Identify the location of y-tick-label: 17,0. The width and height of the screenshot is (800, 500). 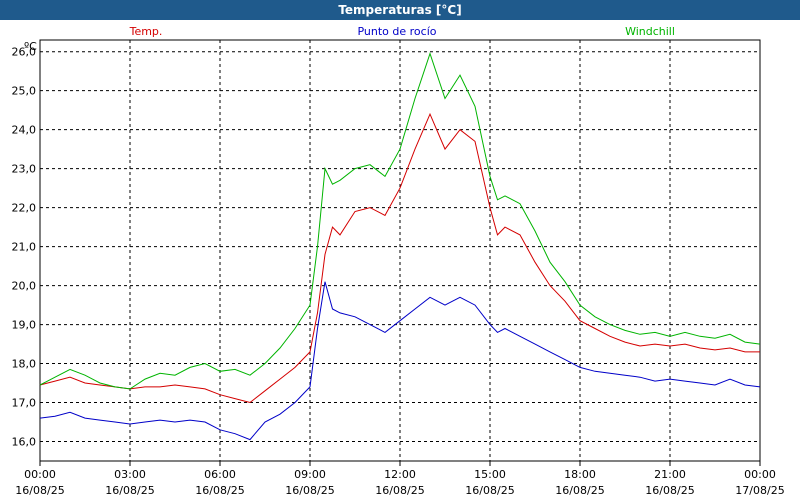
(24, 403).